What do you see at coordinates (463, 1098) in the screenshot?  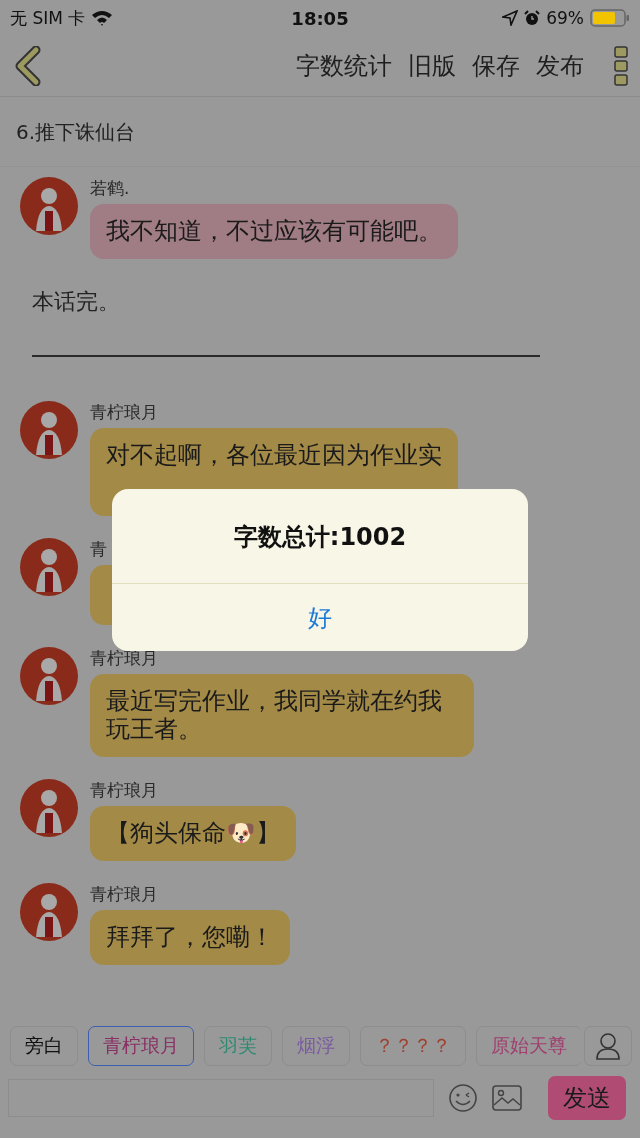 I see `emoji-icon` at bounding box center [463, 1098].